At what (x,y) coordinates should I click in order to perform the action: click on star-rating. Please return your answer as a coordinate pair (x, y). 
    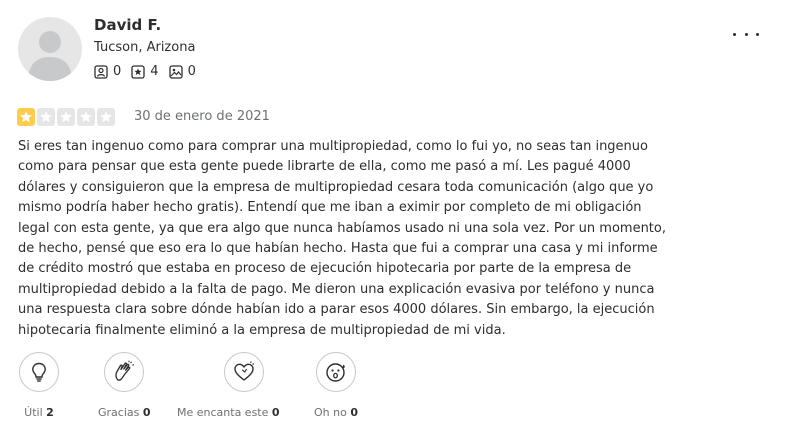
    Looking at the image, I should click on (66, 117).